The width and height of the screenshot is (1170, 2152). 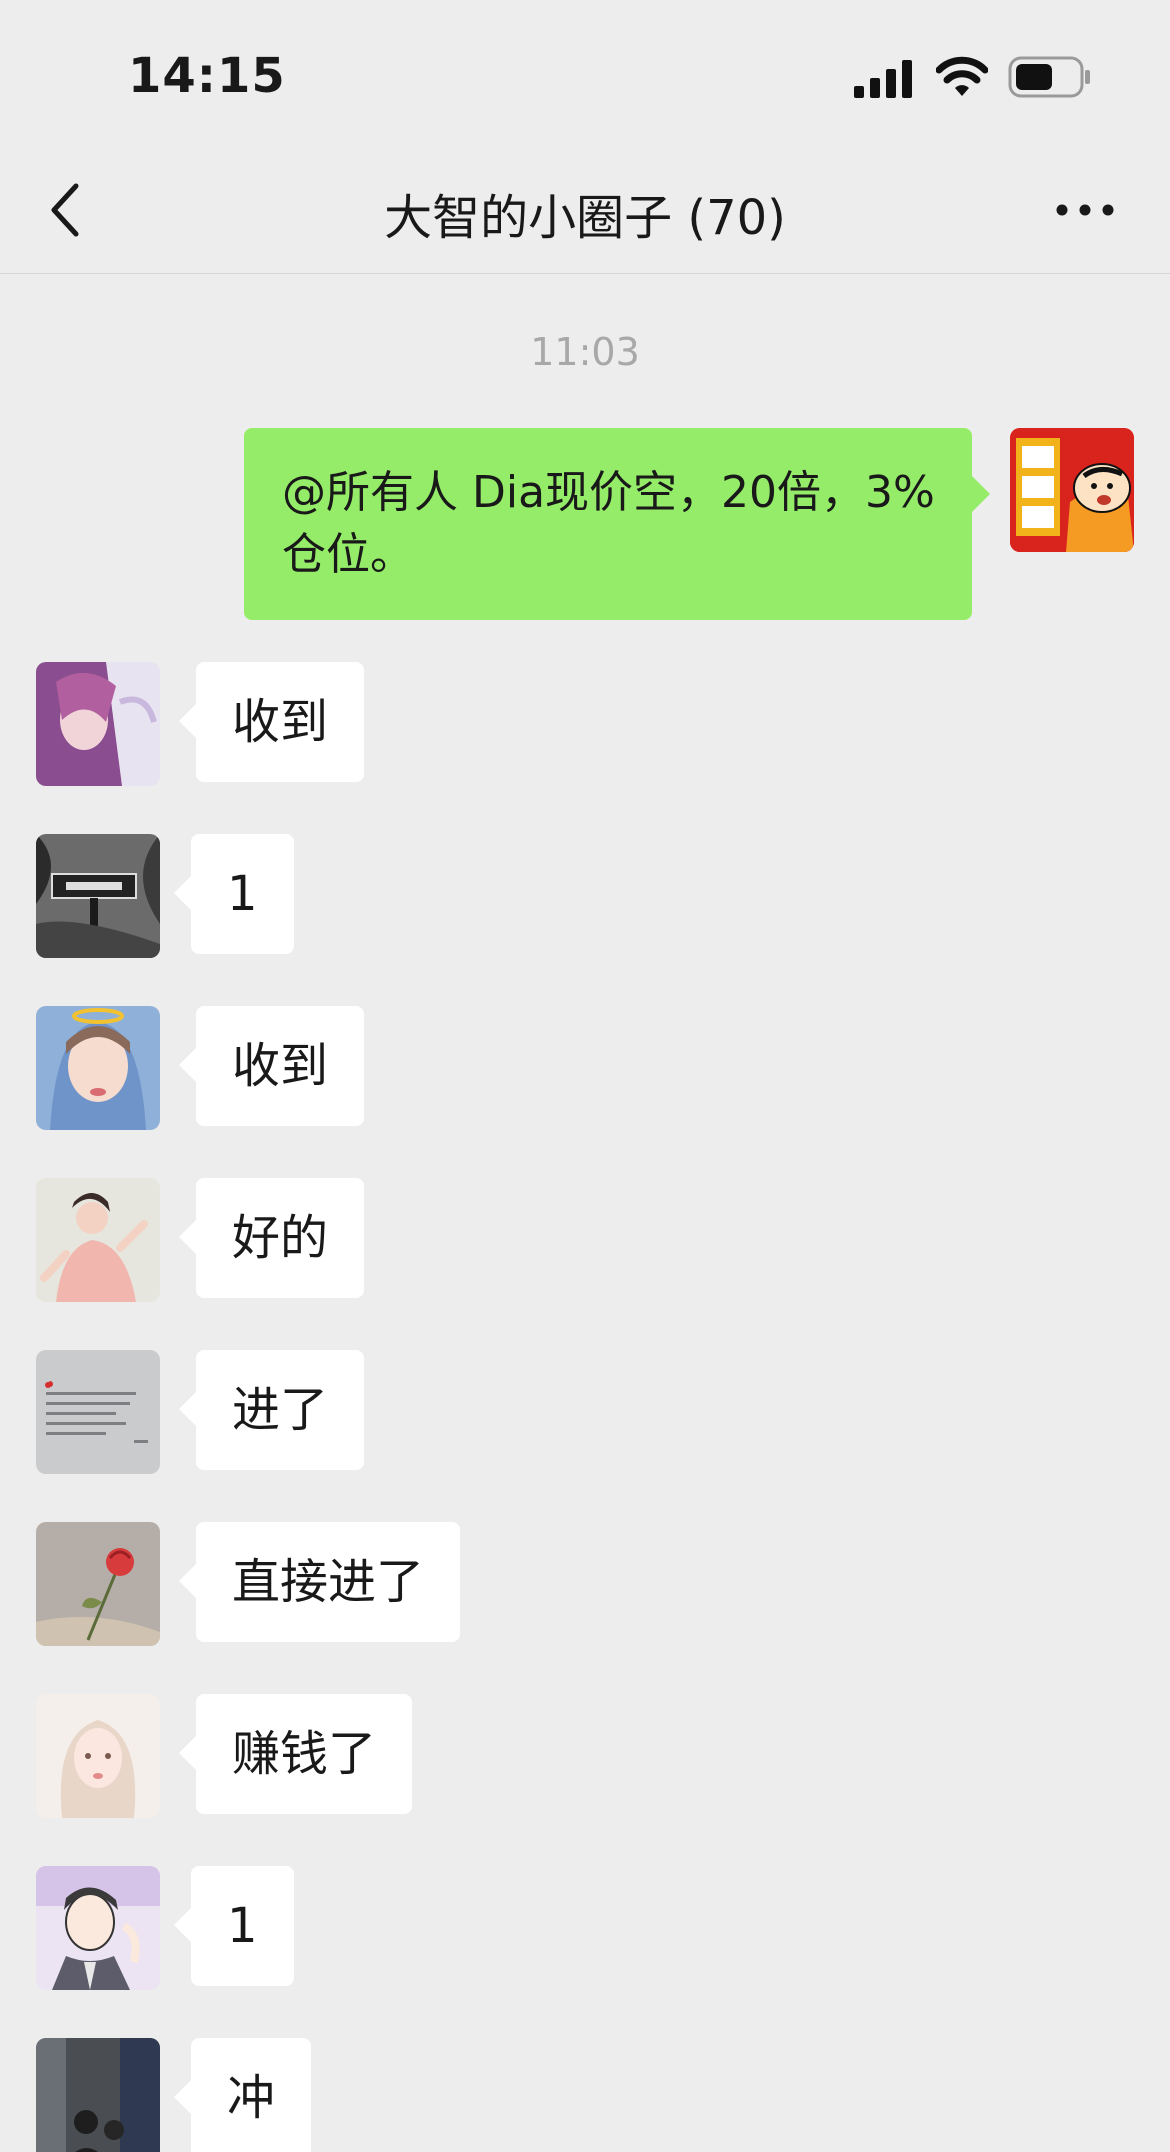 I want to click on status-time: 14:15, so click(x=207, y=76).